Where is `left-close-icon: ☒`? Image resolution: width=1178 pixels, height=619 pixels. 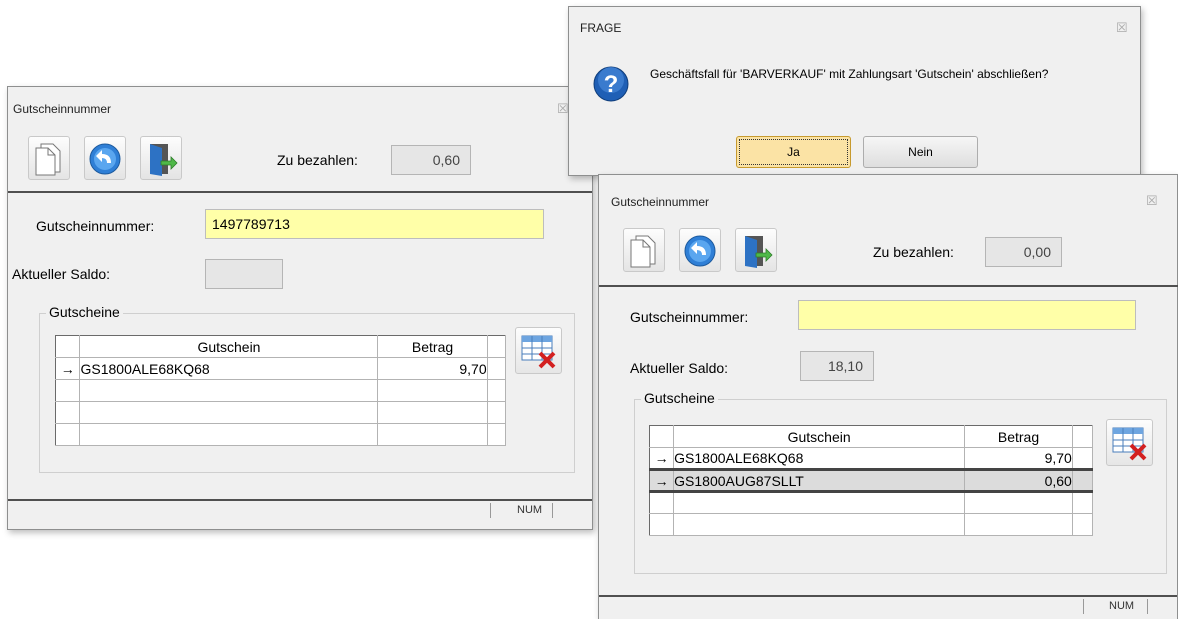
left-close-icon: ☒ is located at coordinates (563, 109).